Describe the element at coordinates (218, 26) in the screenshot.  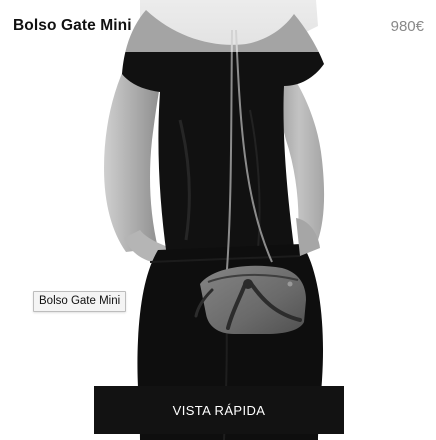
I see `product-header: Bolso Gate Mini 980€` at that location.